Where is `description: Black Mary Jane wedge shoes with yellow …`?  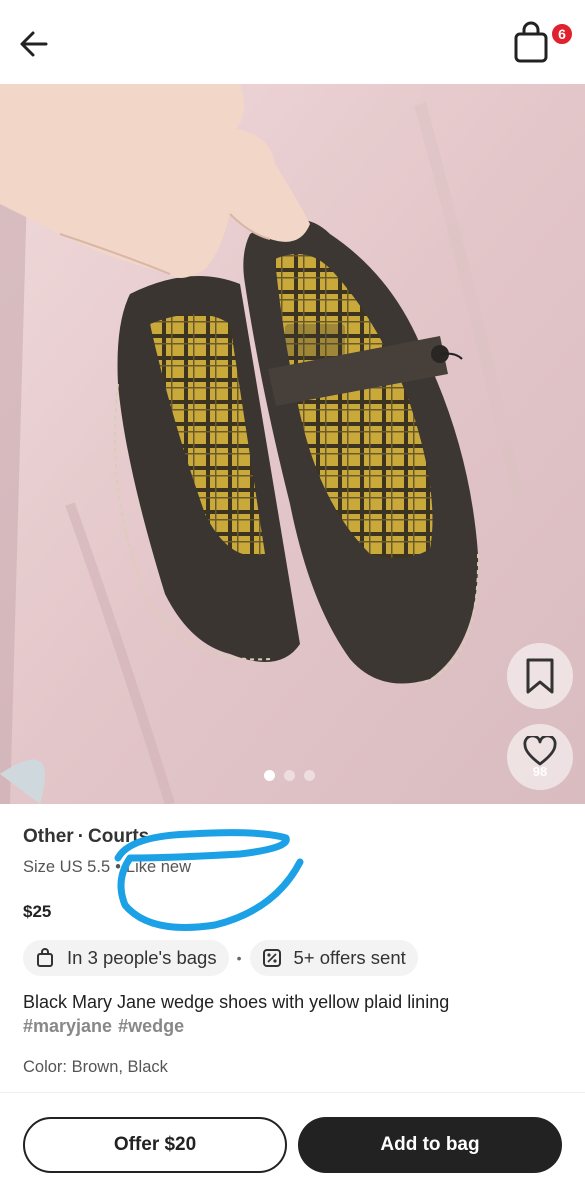
description: Black Mary Jane wedge shoes with yellow … is located at coordinates (236, 1002).